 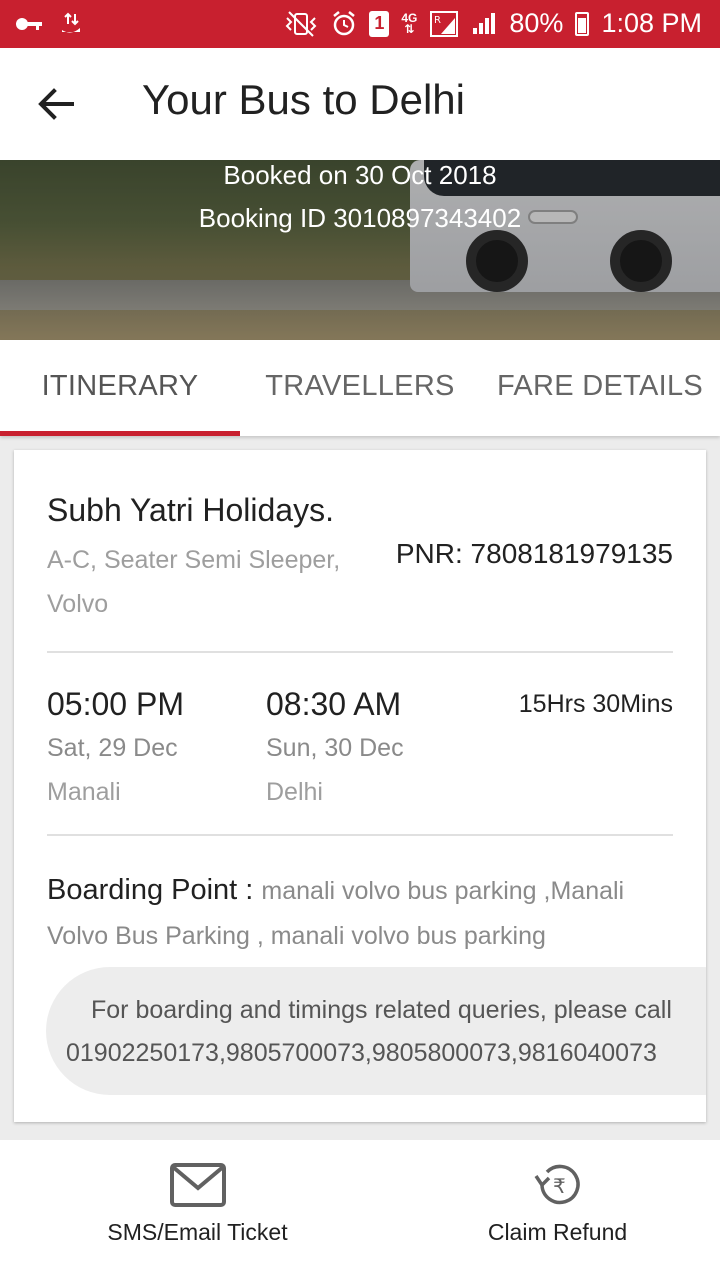 What do you see at coordinates (360, 218) in the screenshot?
I see `booking-id-text: Booking ID 3010897343402` at bounding box center [360, 218].